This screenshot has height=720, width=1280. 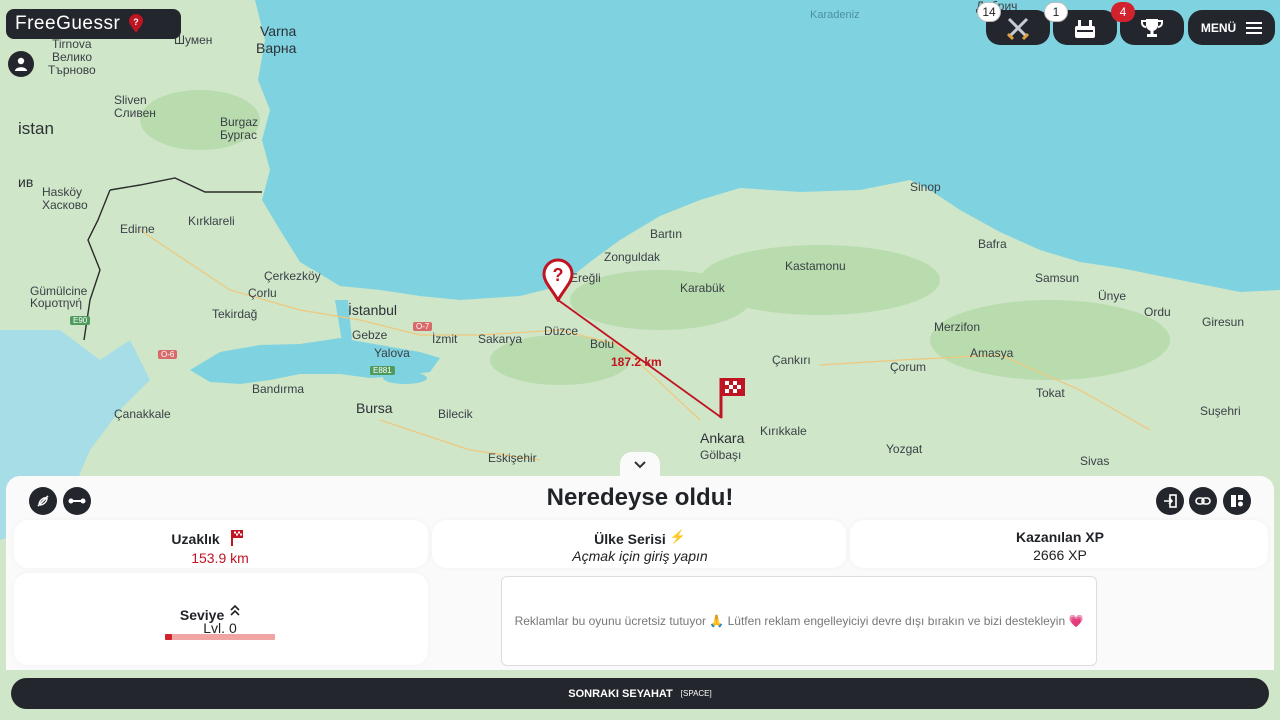 I want to click on map-label: Çorlu, so click(x=262, y=293).